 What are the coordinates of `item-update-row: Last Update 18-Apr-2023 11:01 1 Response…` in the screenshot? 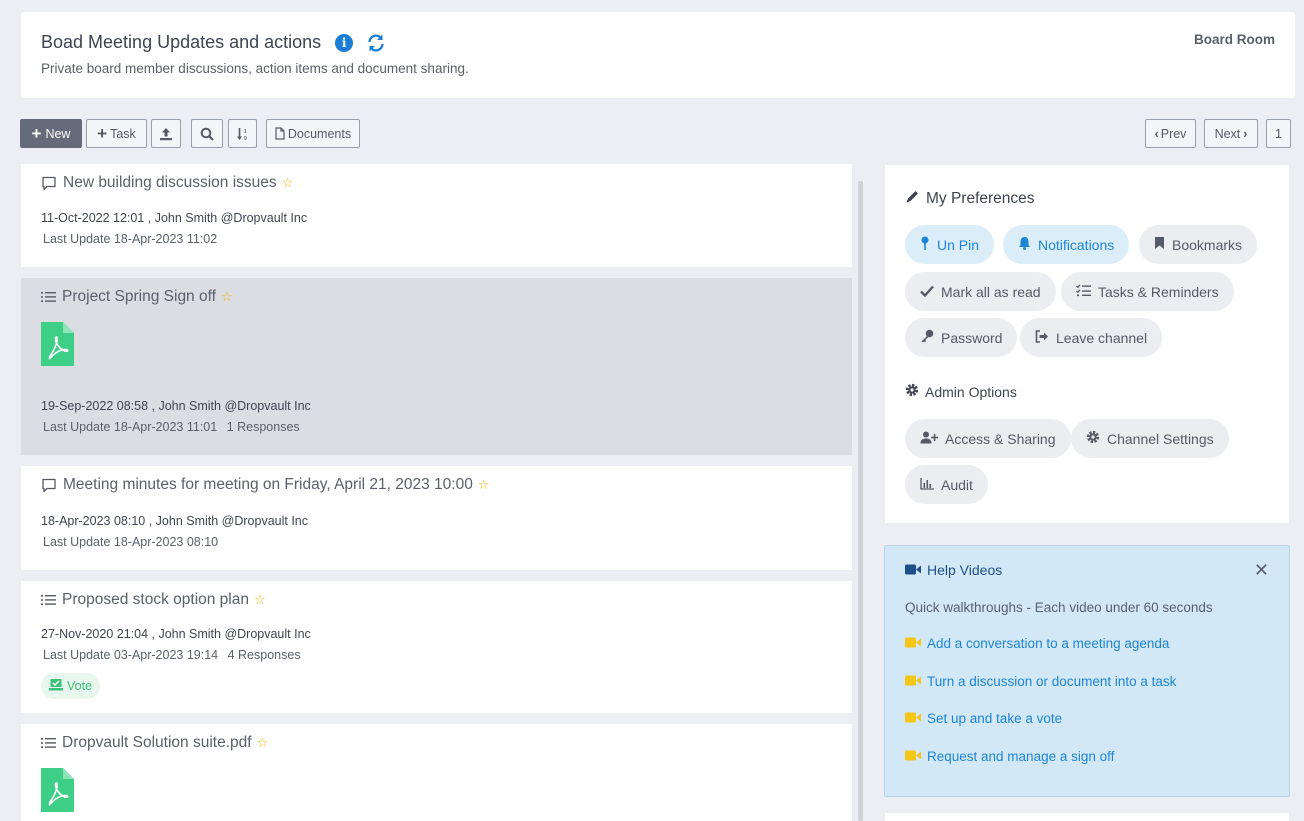 It's located at (171, 427).